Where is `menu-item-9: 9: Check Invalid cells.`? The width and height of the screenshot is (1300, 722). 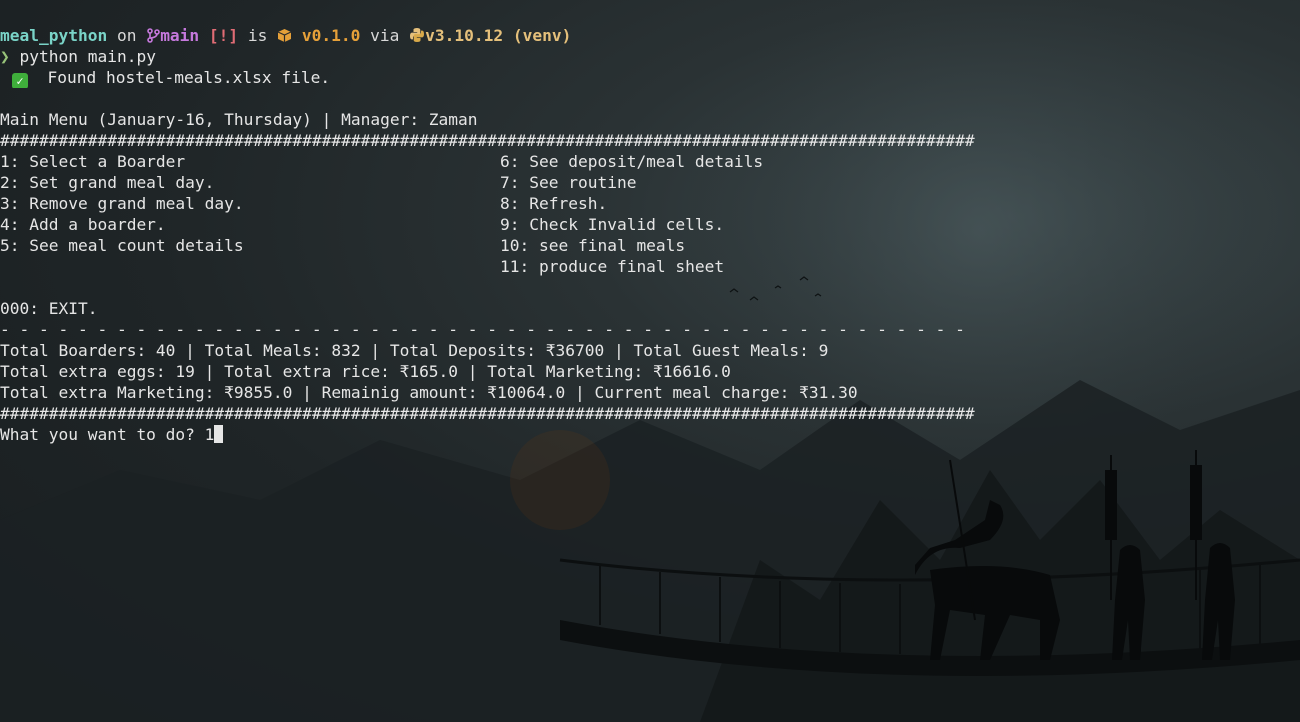 menu-item-9: 9: Check Invalid cells. is located at coordinates (612, 224).